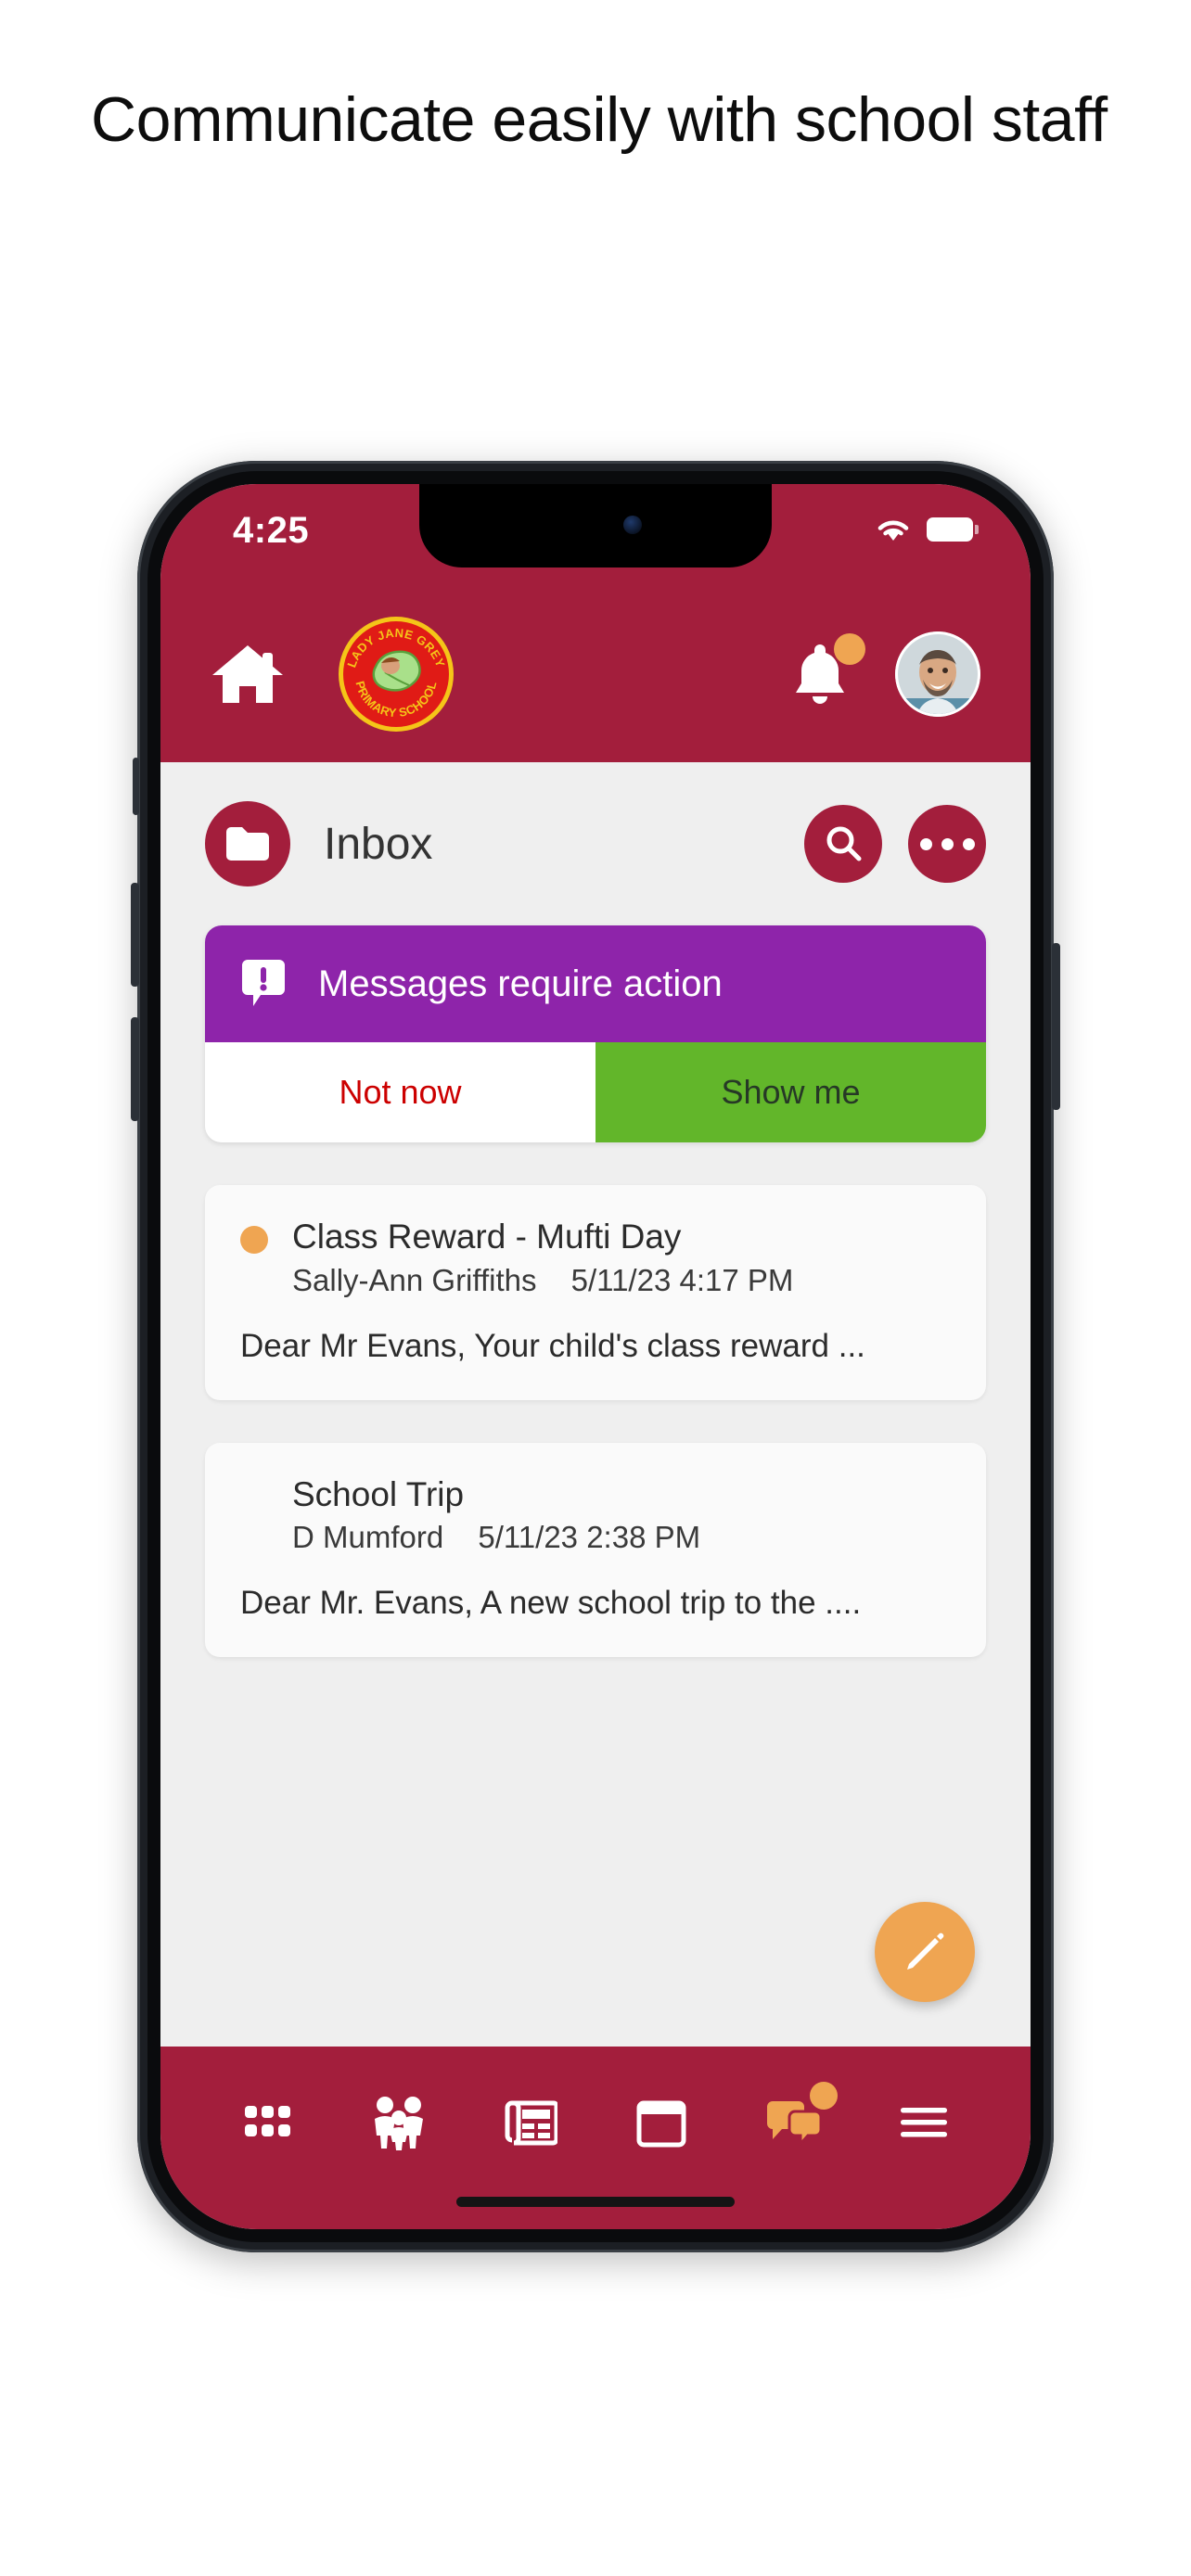  Describe the element at coordinates (825, 672) in the screenshot. I see `notifications-button` at that location.